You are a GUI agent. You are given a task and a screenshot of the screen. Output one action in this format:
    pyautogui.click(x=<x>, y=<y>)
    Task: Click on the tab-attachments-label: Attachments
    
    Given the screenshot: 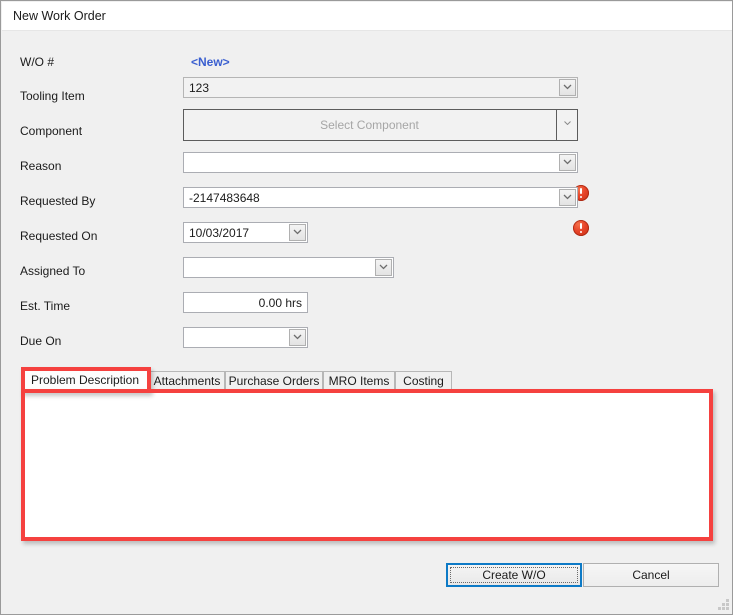 What is the action you would take?
    pyautogui.click(x=187, y=381)
    